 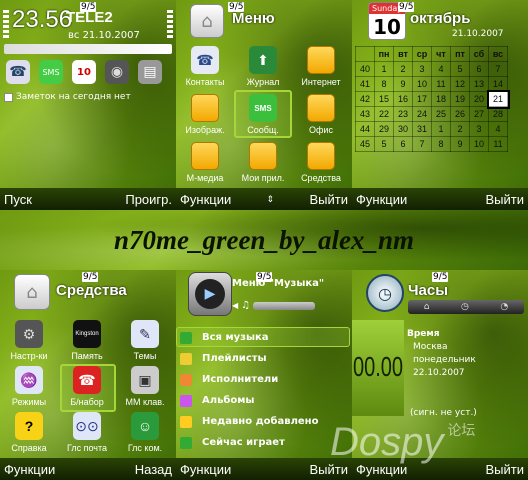 What do you see at coordinates (441, 114) in the screenshot?
I see `calendar-day-cell: 25` at bounding box center [441, 114].